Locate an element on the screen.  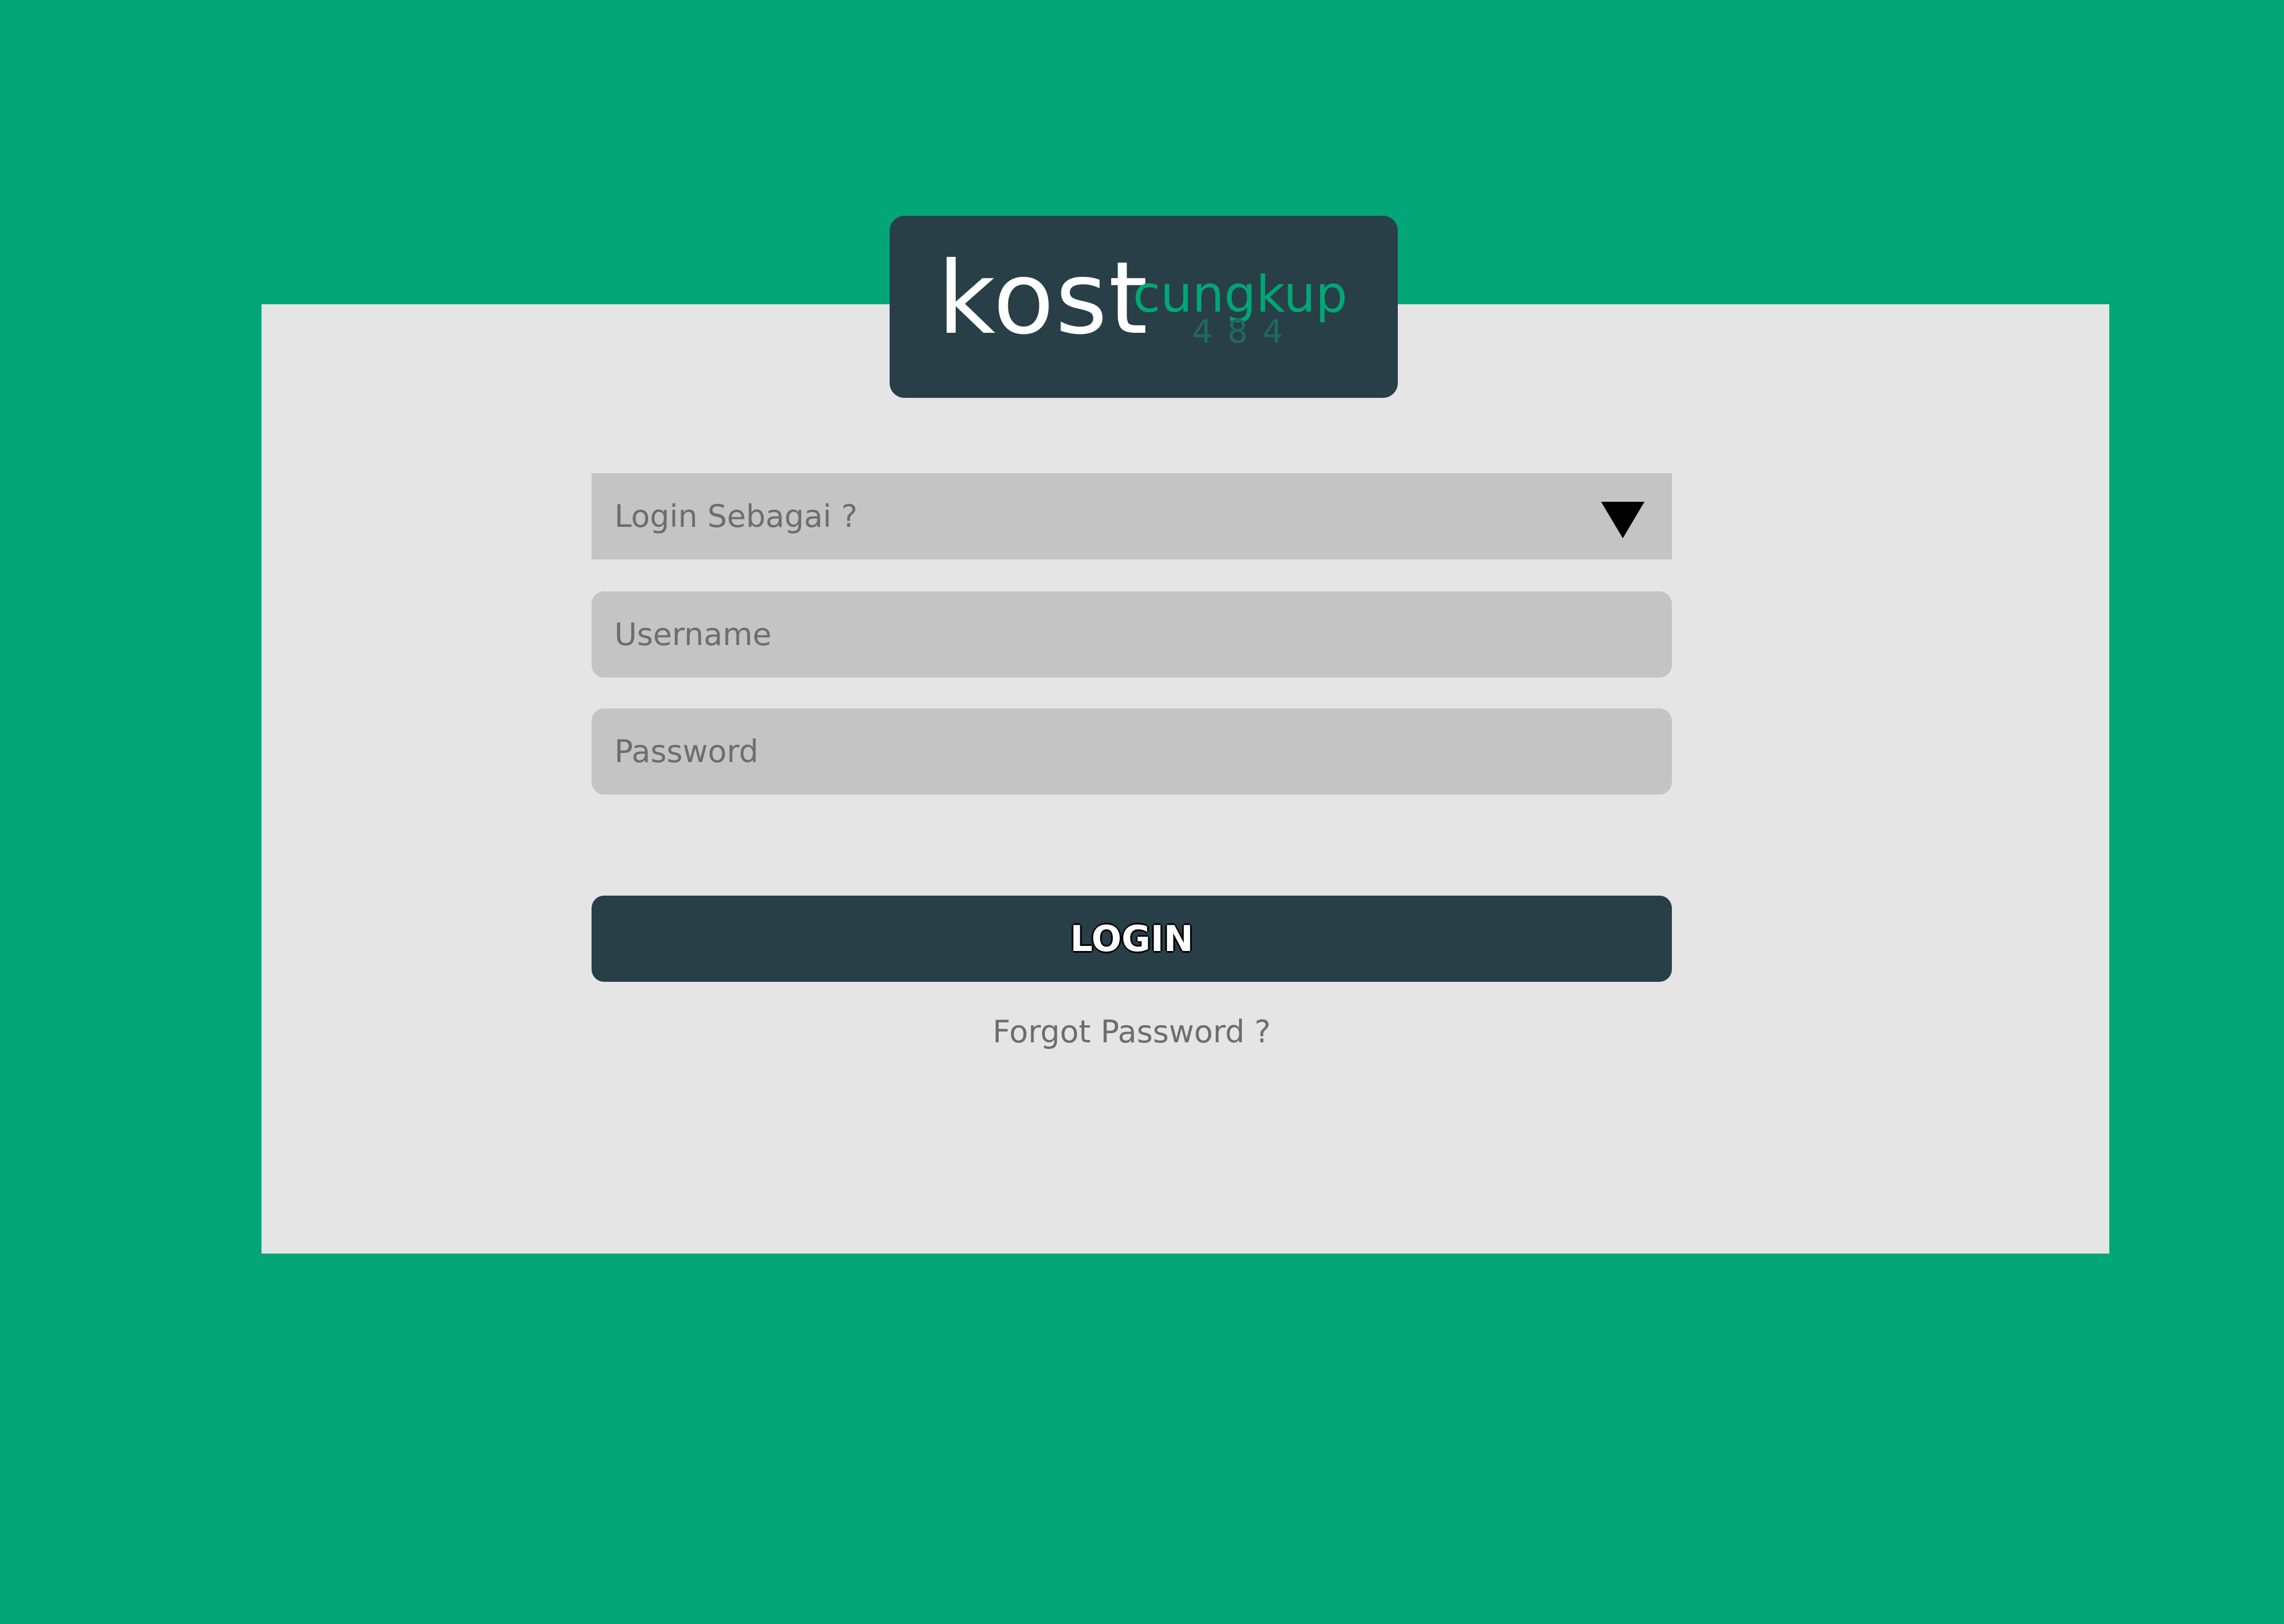
username-placeholder: Username is located at coordinates (693, 634).